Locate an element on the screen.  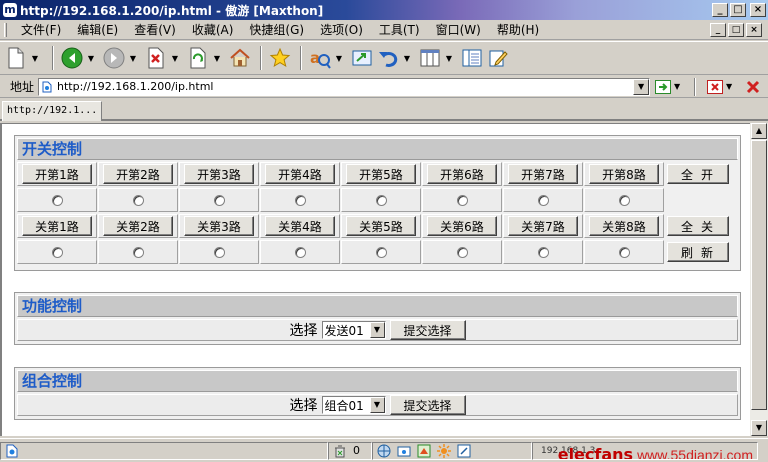
on-channel-1-button: 开第1路 is located at coordinates (57, 174).